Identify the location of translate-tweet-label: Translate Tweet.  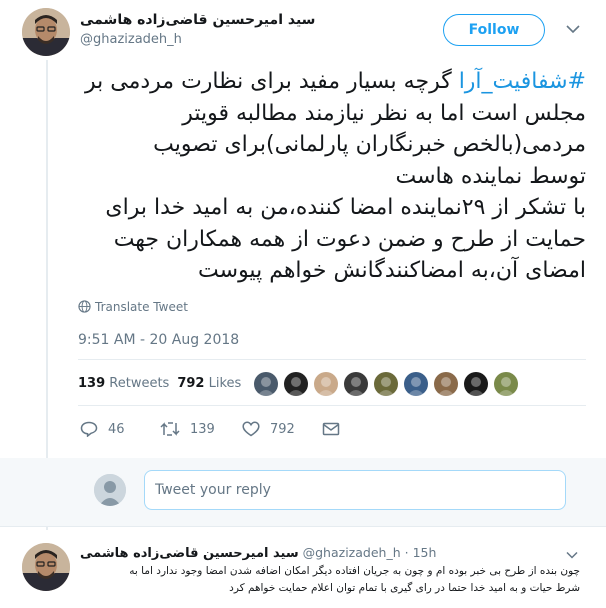
(141, 307).